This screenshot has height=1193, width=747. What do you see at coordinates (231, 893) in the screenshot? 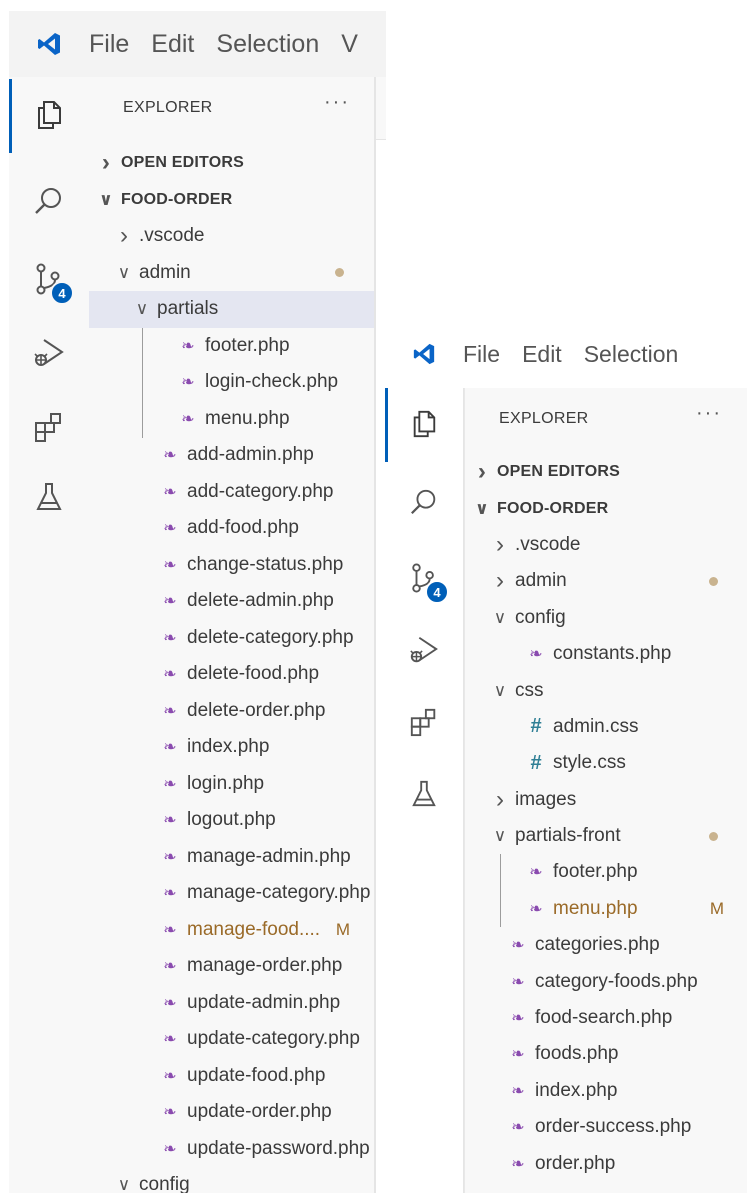
I see `file-manage-category-php: ❧ manage-category.php` at bounding box center [231, 893].